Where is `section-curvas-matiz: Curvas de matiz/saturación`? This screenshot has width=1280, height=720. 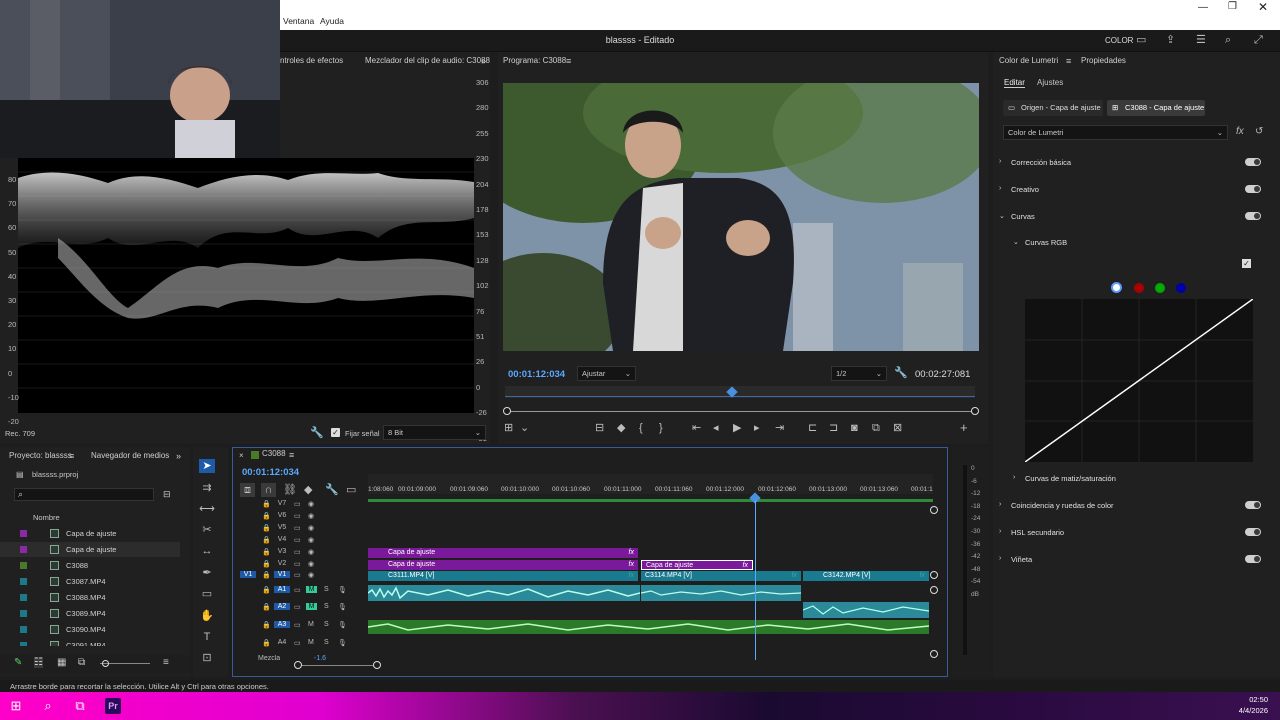 section-curvas-matiz: Curvas de matiz/saturación is located at coordinates (1070, 478).